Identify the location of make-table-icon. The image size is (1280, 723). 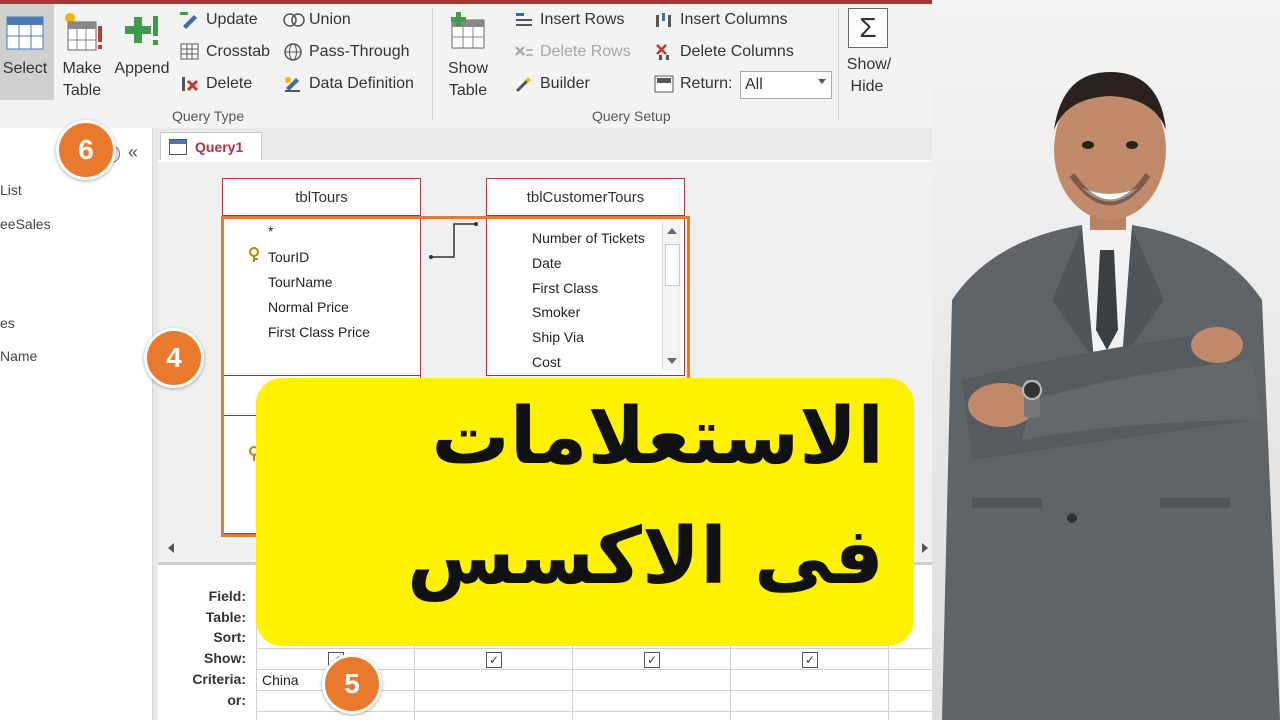
(83, 32).